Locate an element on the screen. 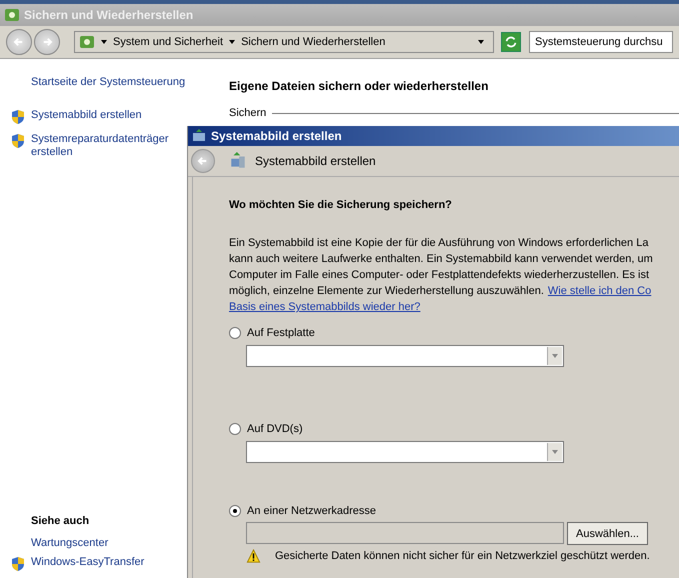  radio-label: Auf Festplatte is located at coordinates (281, 333).